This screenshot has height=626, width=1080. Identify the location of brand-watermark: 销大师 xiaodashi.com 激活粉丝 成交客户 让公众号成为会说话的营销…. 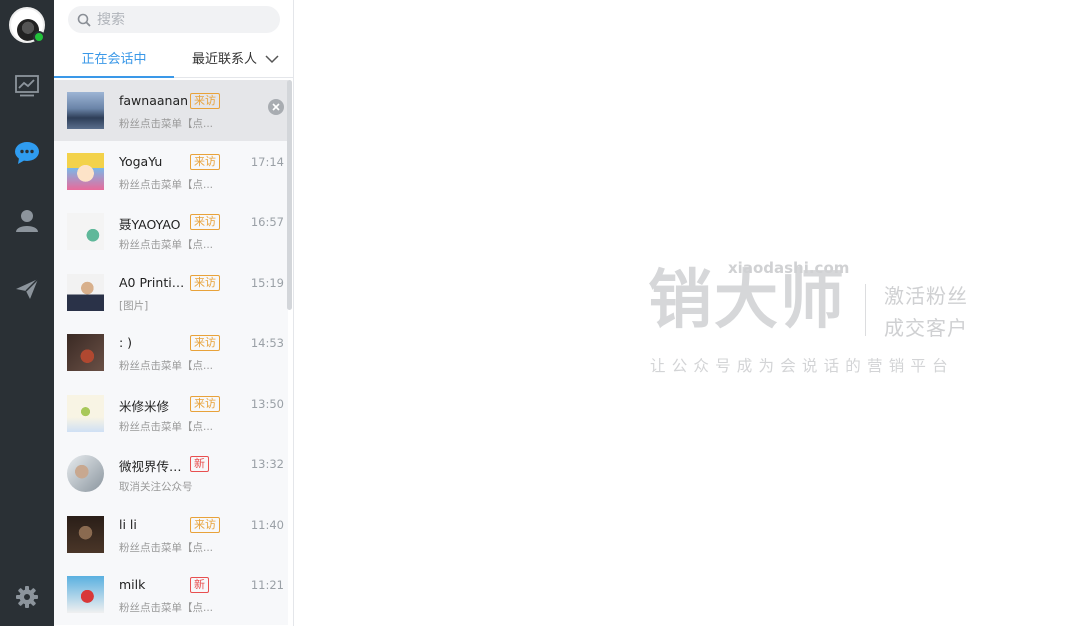
(813, 318).